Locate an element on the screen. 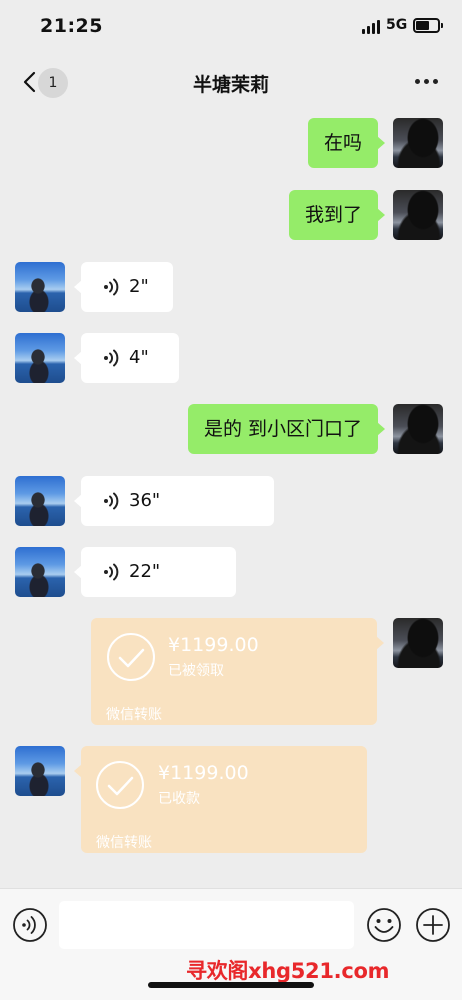 Image resolution: width=462 pixels, height=1000 pixels. voice-duration: 22" is located at coordinates (145, 571).